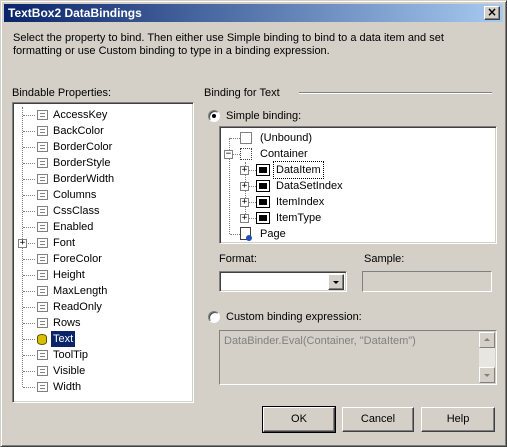 This screenshot has height=447, width=507. Describe the element at coordinates (102, 115) in the screenshot. I see `property-item: AccessKey` at that location.